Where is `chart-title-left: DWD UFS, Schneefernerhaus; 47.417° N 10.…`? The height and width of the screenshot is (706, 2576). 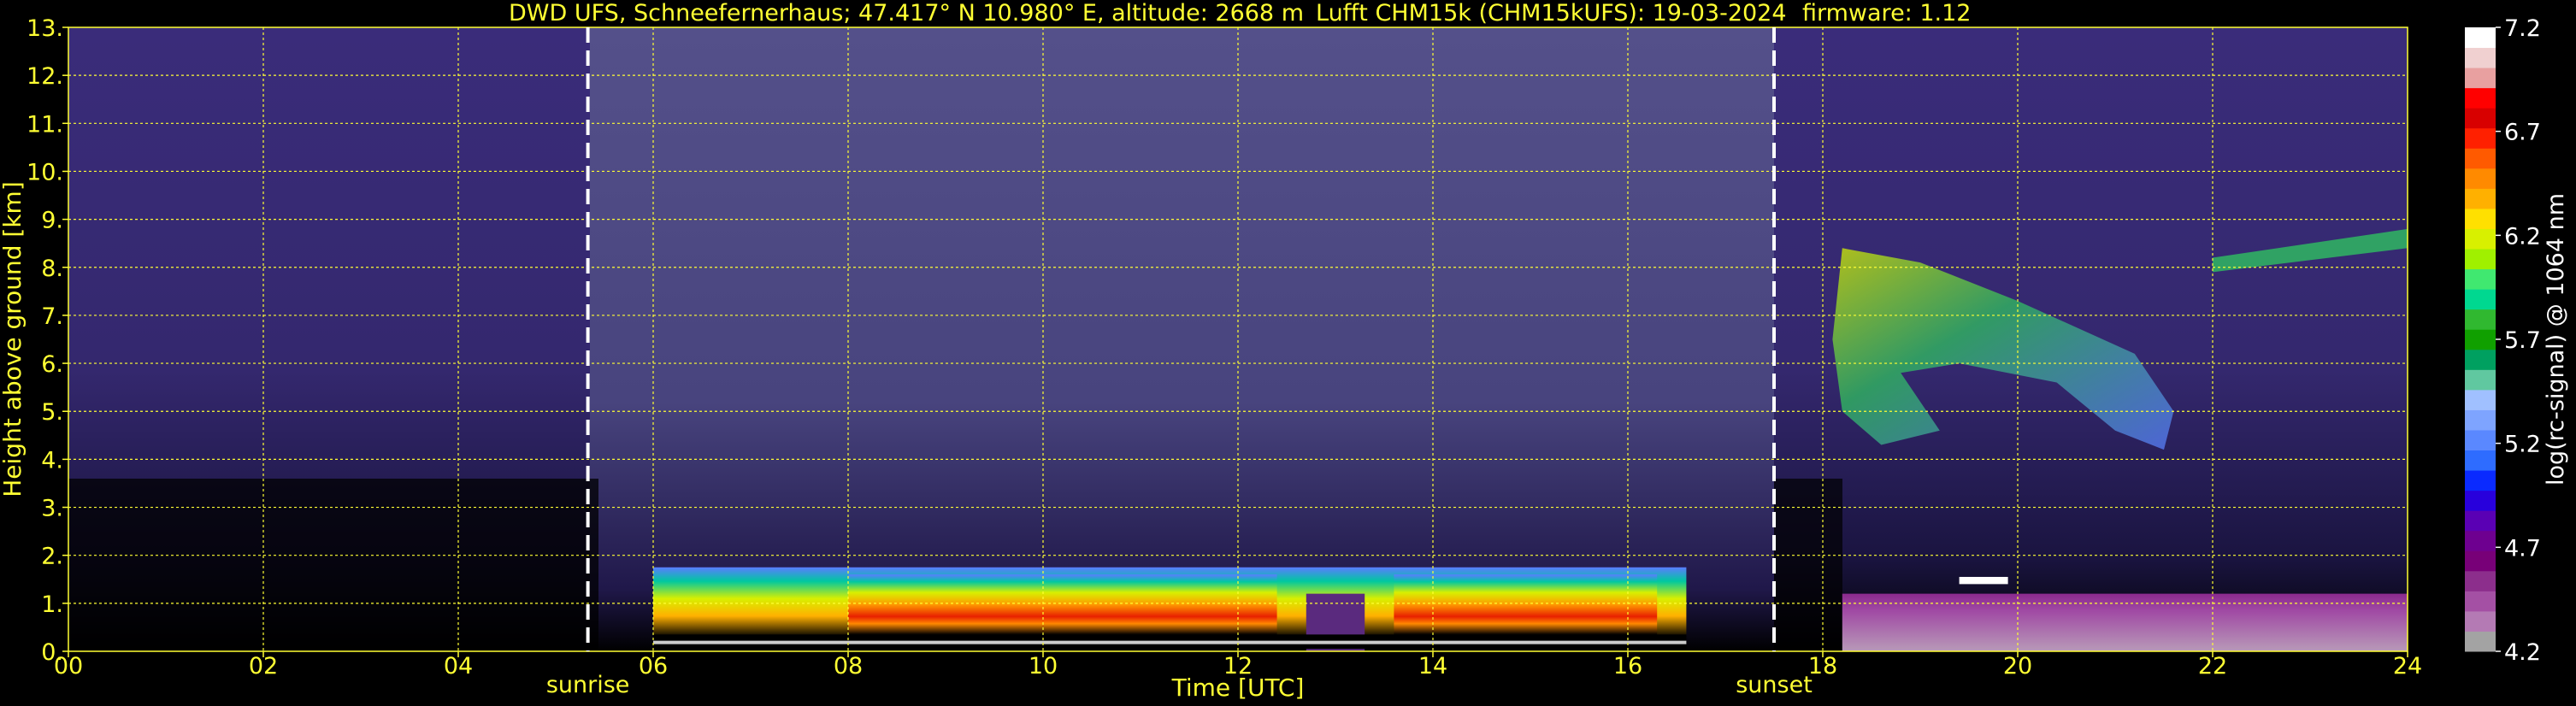
chart-title-left: DWD UFS, Schneefernerhaus; 47.417° N 10.… is located at coordinates (906, 13).